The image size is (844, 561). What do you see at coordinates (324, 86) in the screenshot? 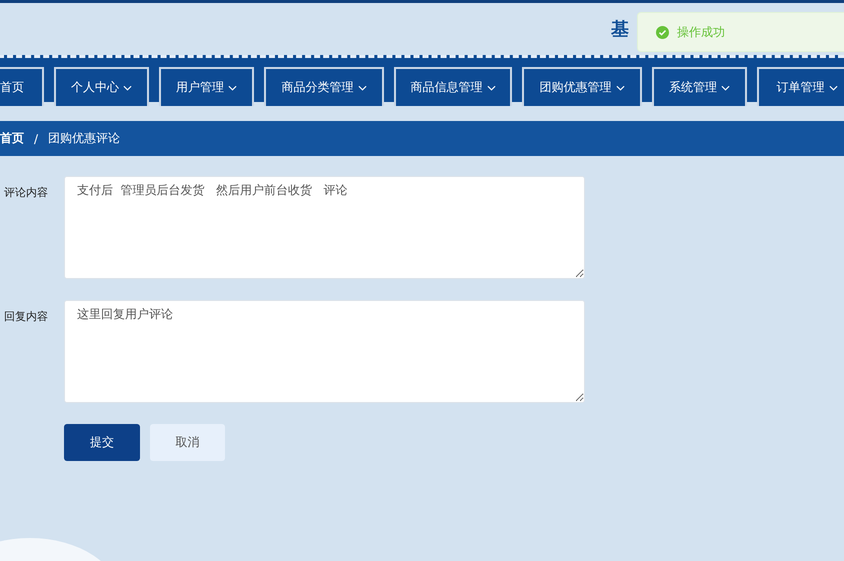
I see `nav-item: 商品分类管理` at bounding box center [324, 86].